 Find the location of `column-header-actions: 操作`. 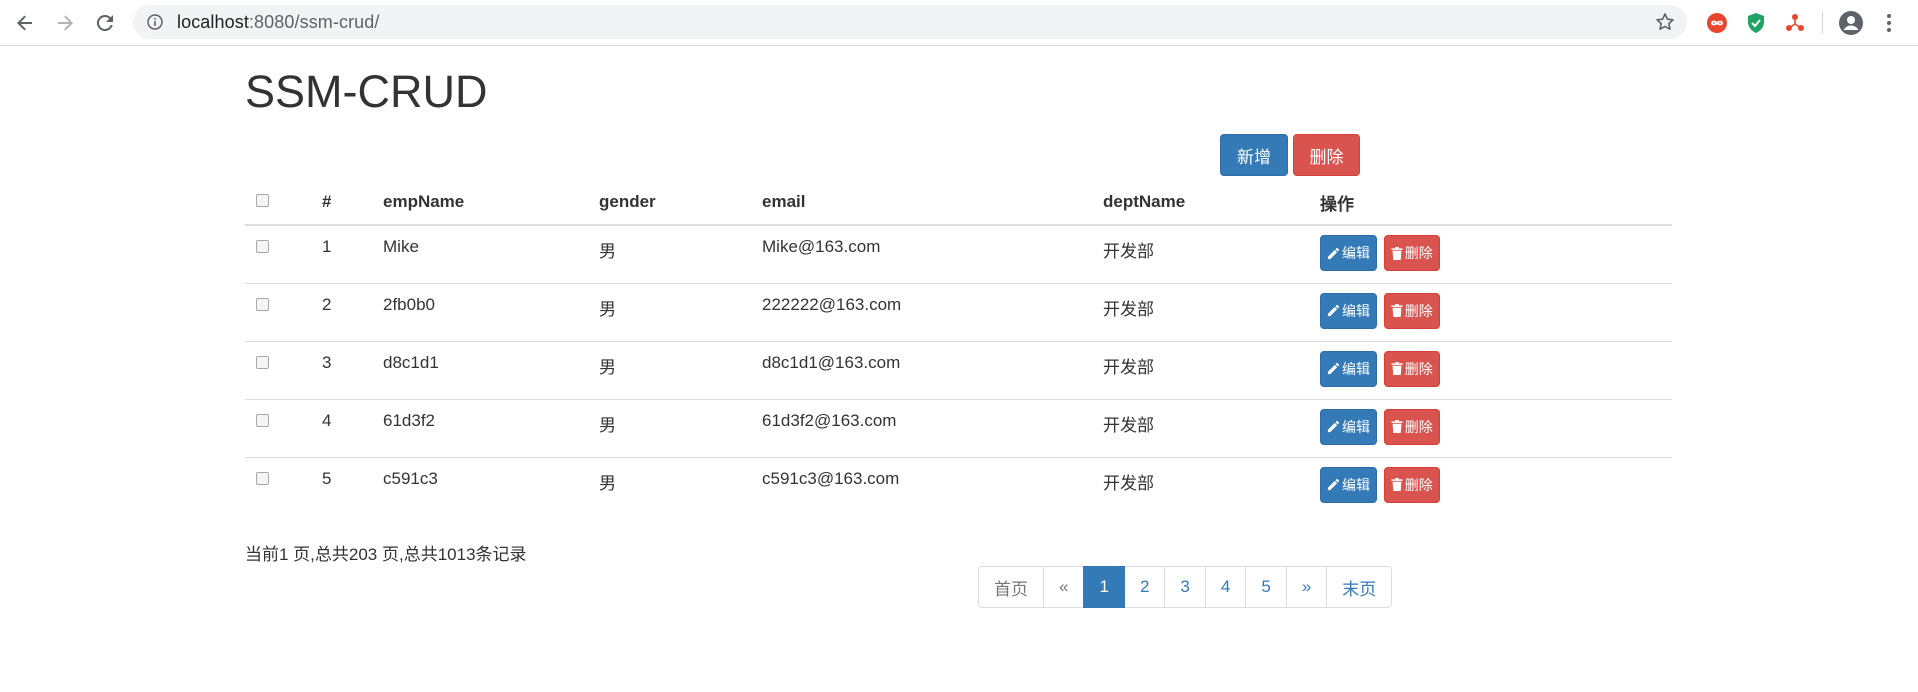

column-header-actions: 操作 is located at coordinates (1496, 203).